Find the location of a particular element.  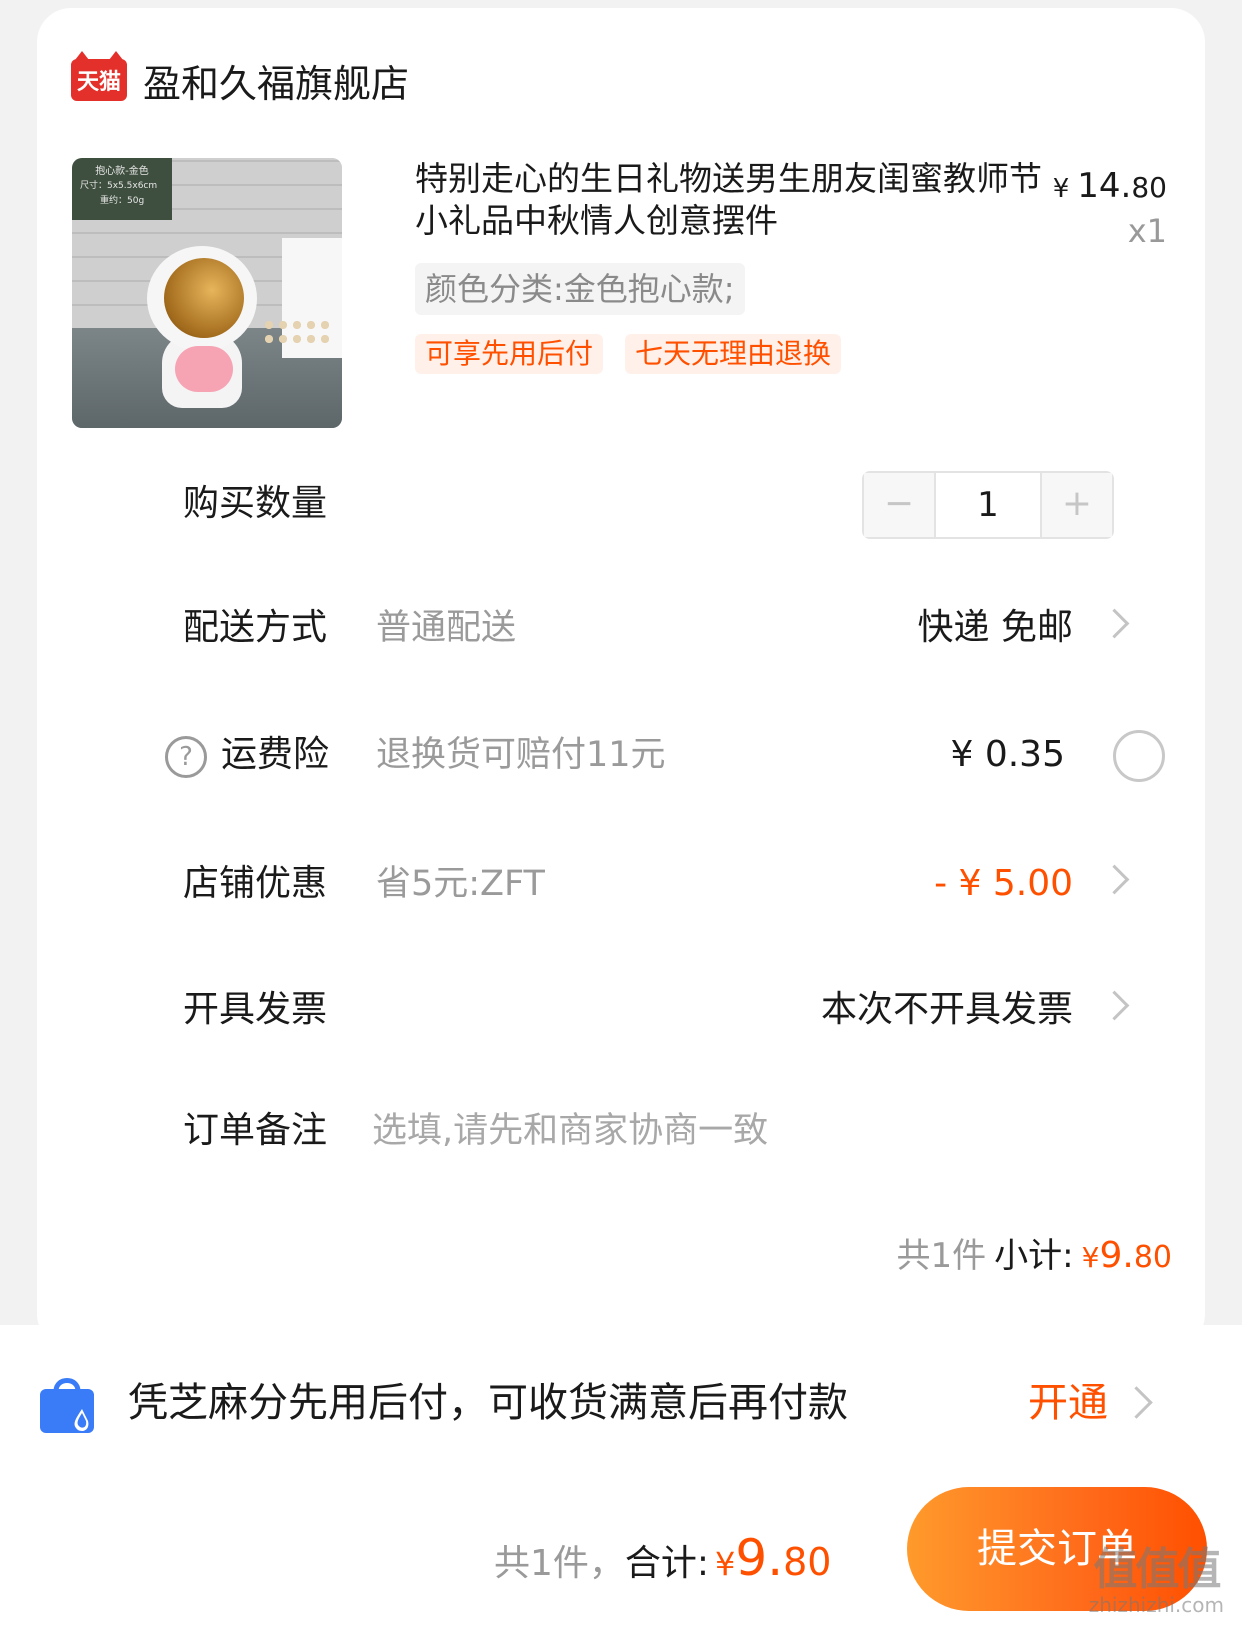

quantity-value: 1 is located at coordinates (988, 505).